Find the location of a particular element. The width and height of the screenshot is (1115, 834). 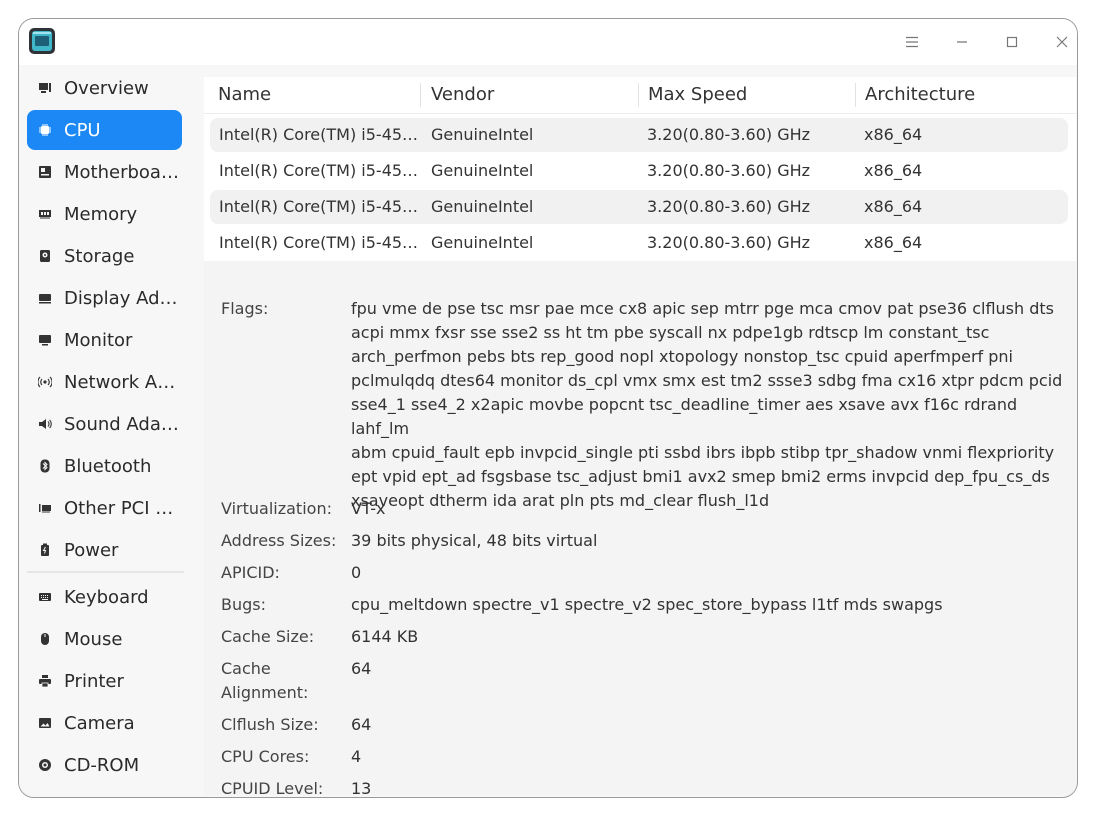

close-button is located at coordinates (1062, 42).